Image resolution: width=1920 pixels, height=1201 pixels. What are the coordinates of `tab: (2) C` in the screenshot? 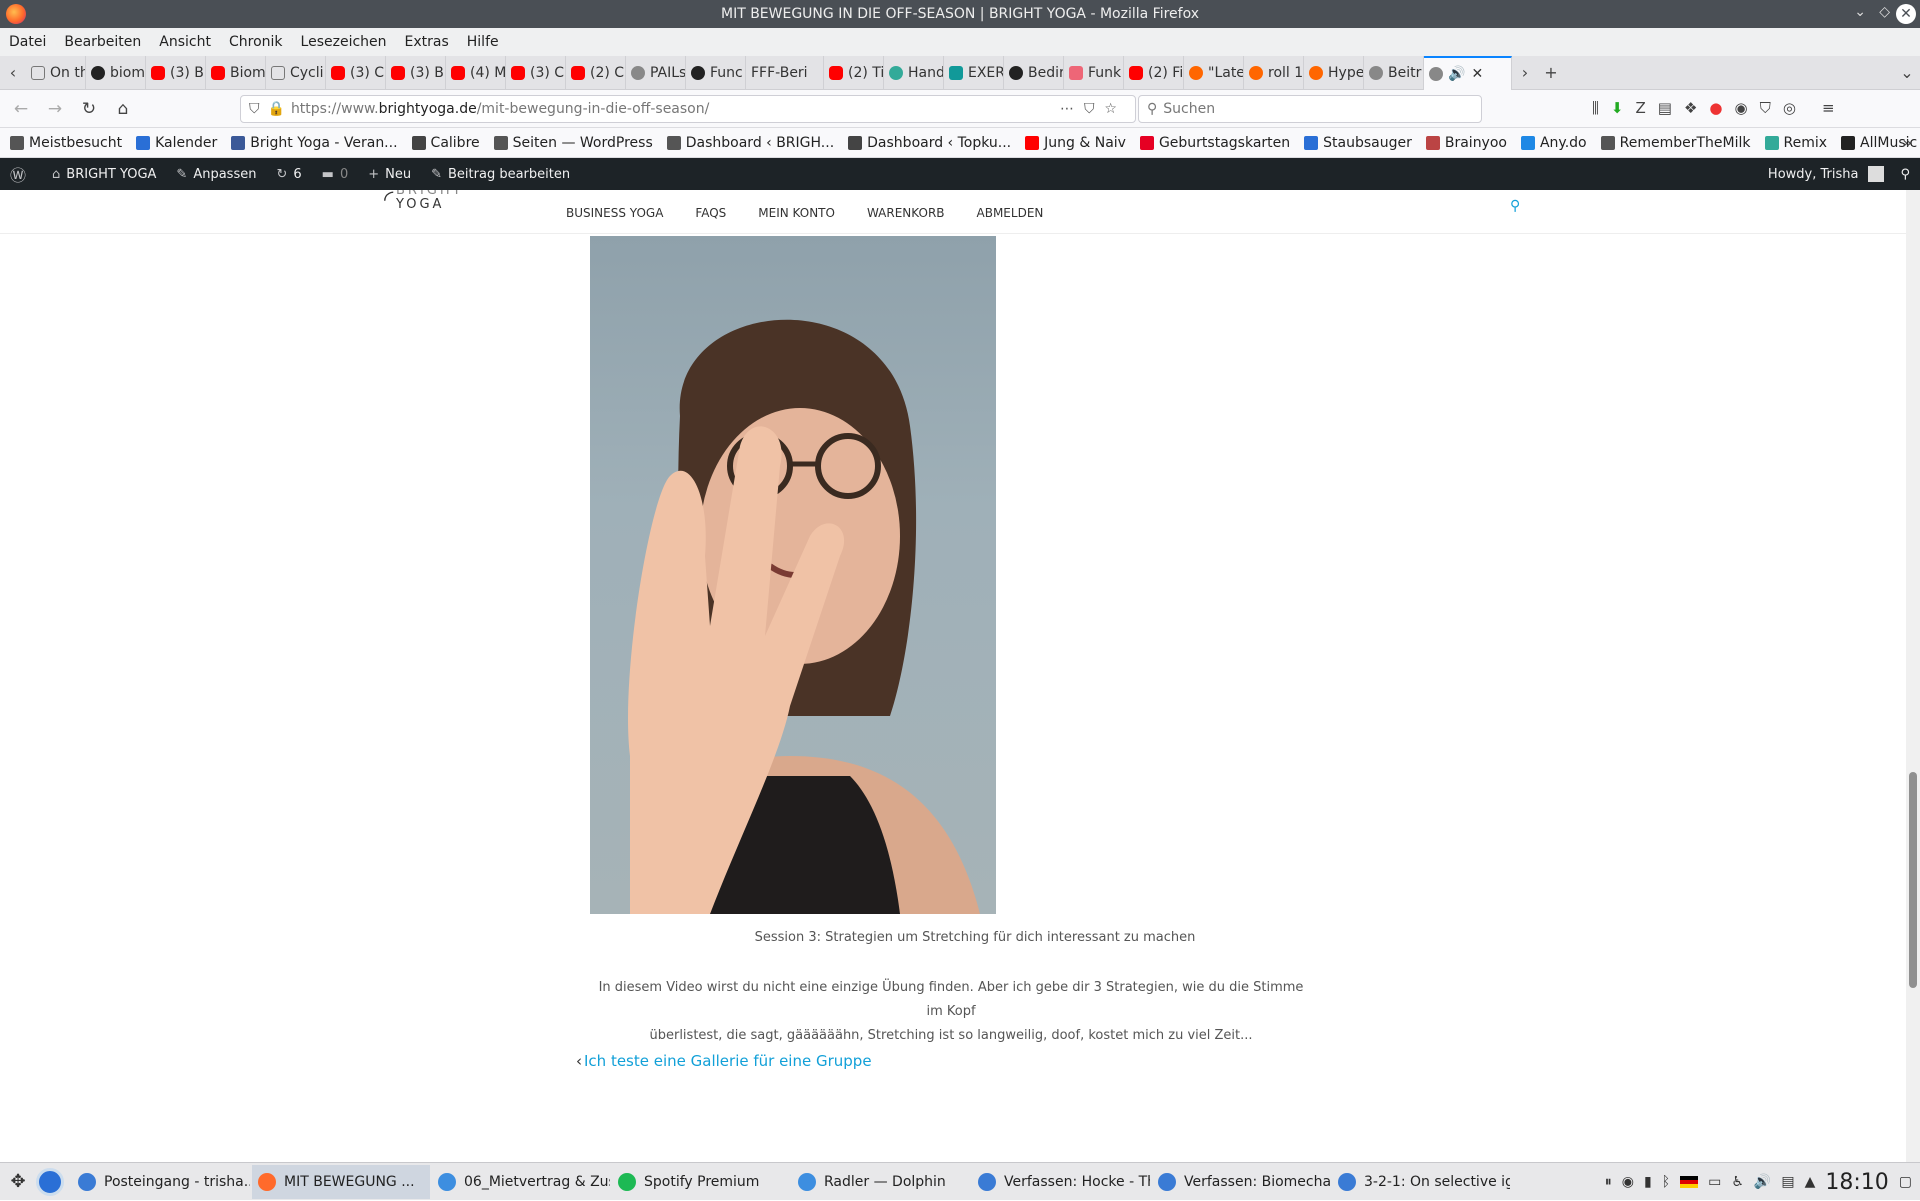 It's located at (596, 72).